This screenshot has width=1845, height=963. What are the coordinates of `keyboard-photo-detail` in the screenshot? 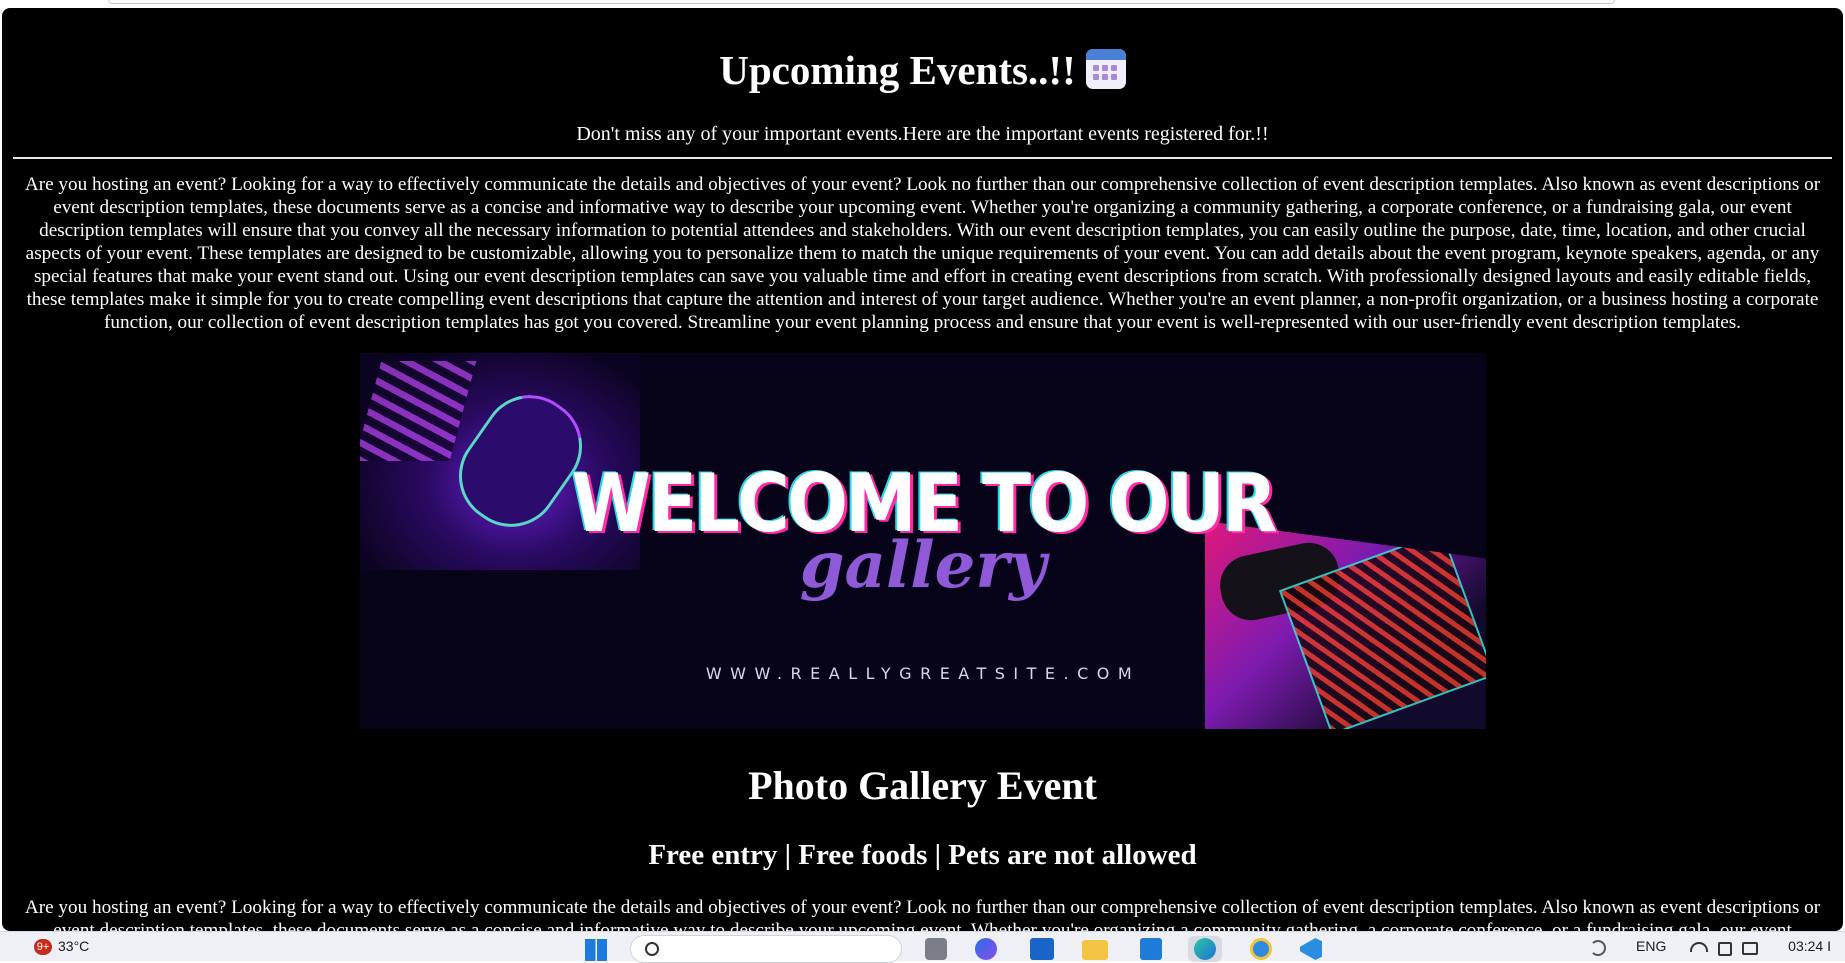 It's located at (418, 411).